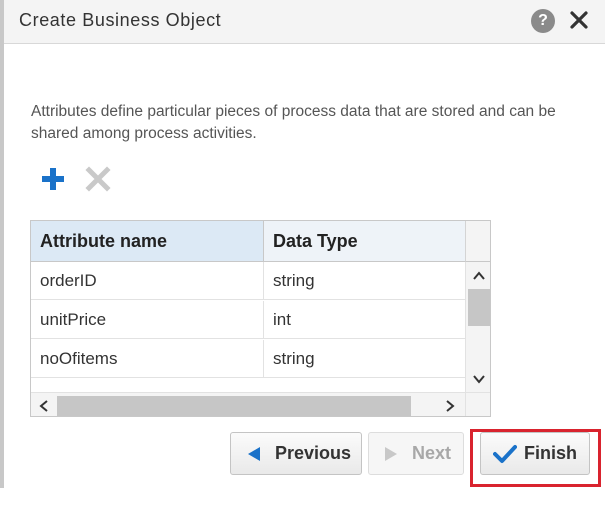 The width and height of the screenshot is (605, 515). I want to click on horizontal-scroll-thumb, so click(234, 406).